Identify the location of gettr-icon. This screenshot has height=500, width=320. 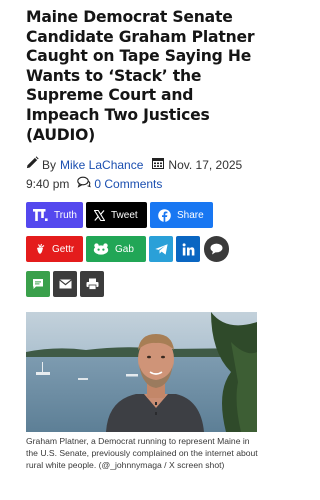
(40, 249).